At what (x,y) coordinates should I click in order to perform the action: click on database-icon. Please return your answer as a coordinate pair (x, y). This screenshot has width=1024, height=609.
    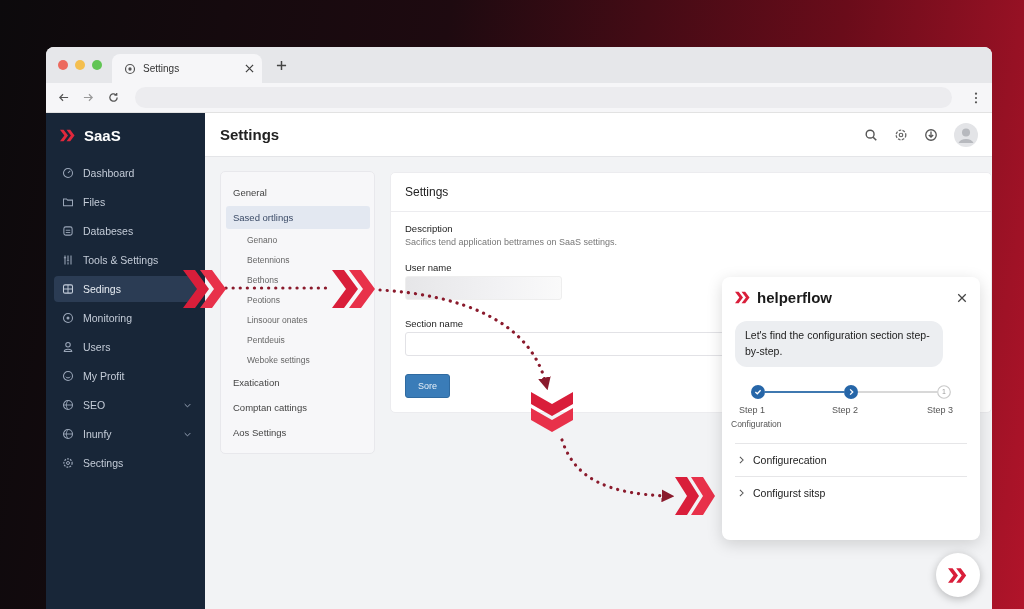
    Looking at the image, I should click on (68, 231).